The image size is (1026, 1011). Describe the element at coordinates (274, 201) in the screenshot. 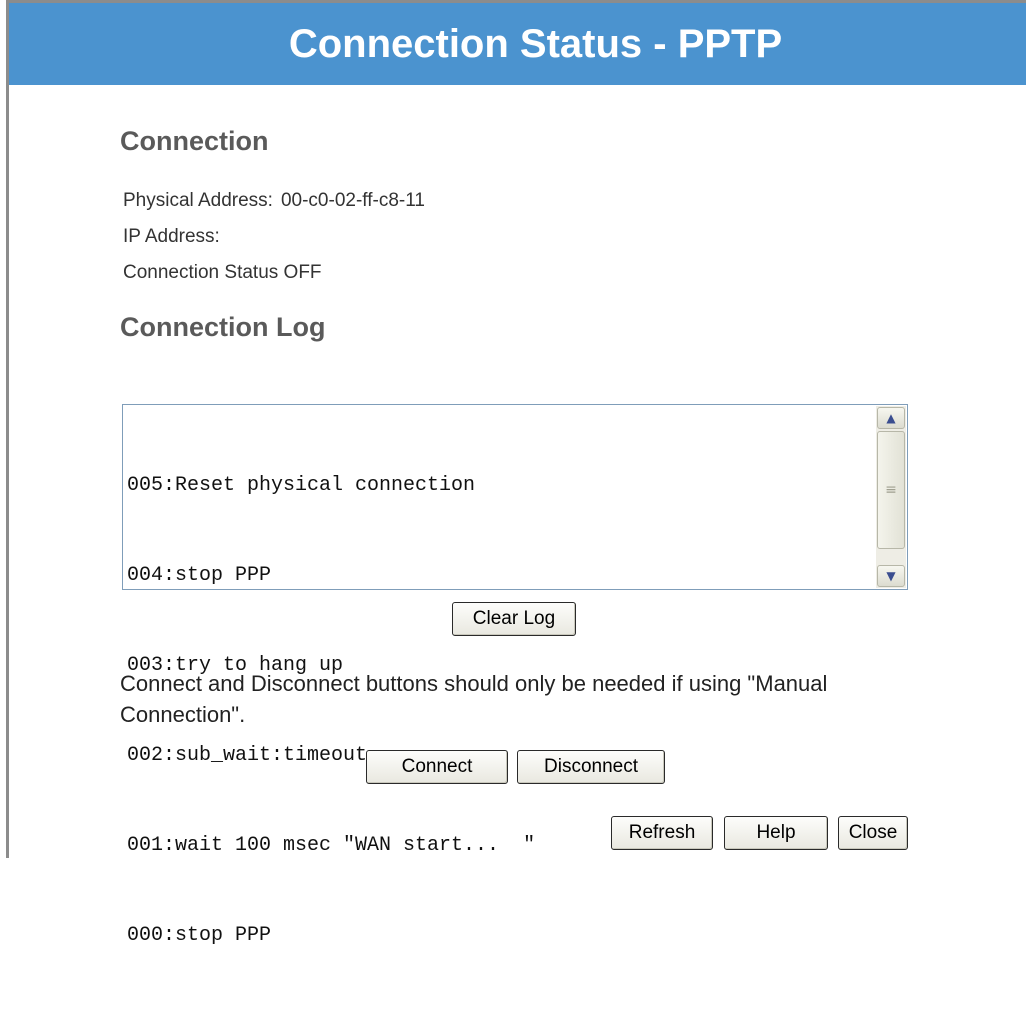

I see `physical-address-row: Physical Address: 00-c0-02-ff-c8-11` at that location.